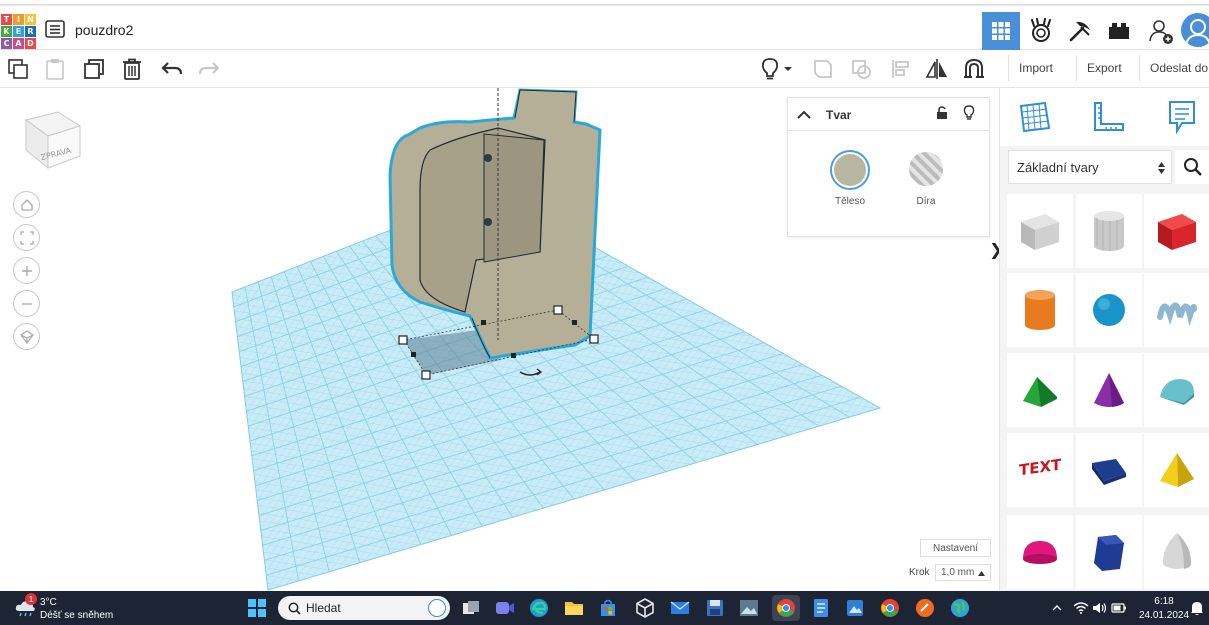  What do you see at coordinates (26, 204) in the screenshot?
I see `home-view-button` at bounding box center [26, 204].